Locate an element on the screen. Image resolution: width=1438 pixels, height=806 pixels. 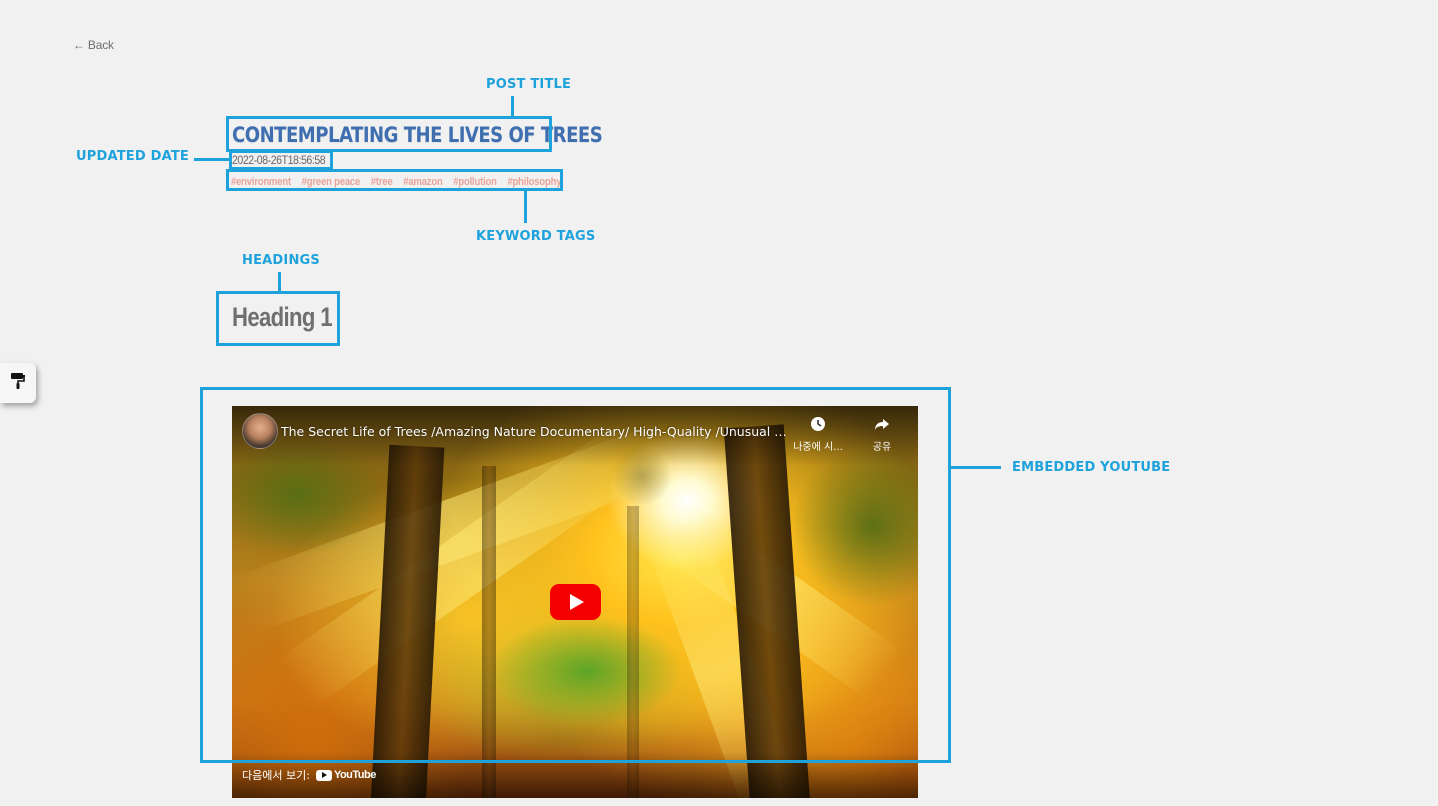
back-link: ← Back is located at coordinates (93, 45).